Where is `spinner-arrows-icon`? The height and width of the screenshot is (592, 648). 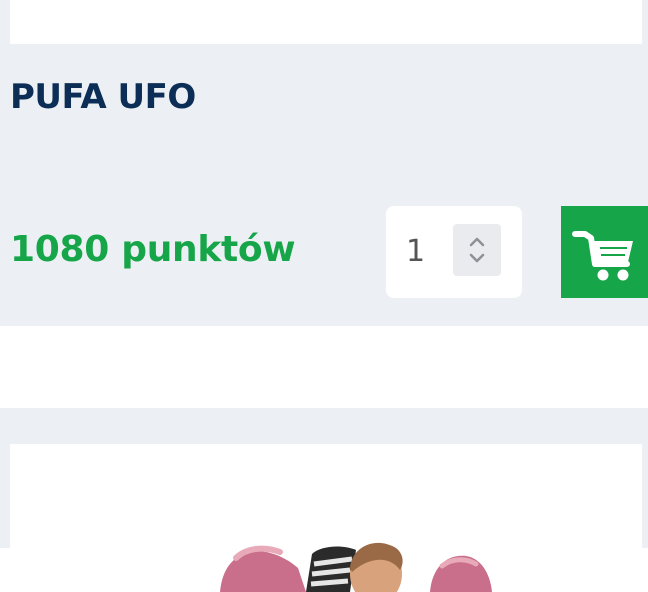 spinner-arrows-icon is located at coordinates (477, 250).